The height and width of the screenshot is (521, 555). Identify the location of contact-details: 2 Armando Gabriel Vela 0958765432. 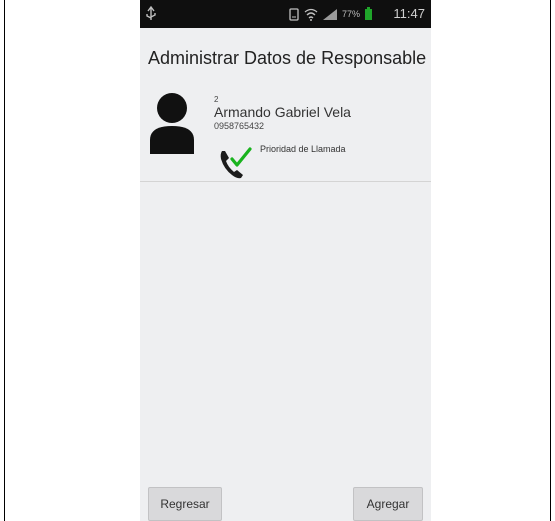
(282, 113).